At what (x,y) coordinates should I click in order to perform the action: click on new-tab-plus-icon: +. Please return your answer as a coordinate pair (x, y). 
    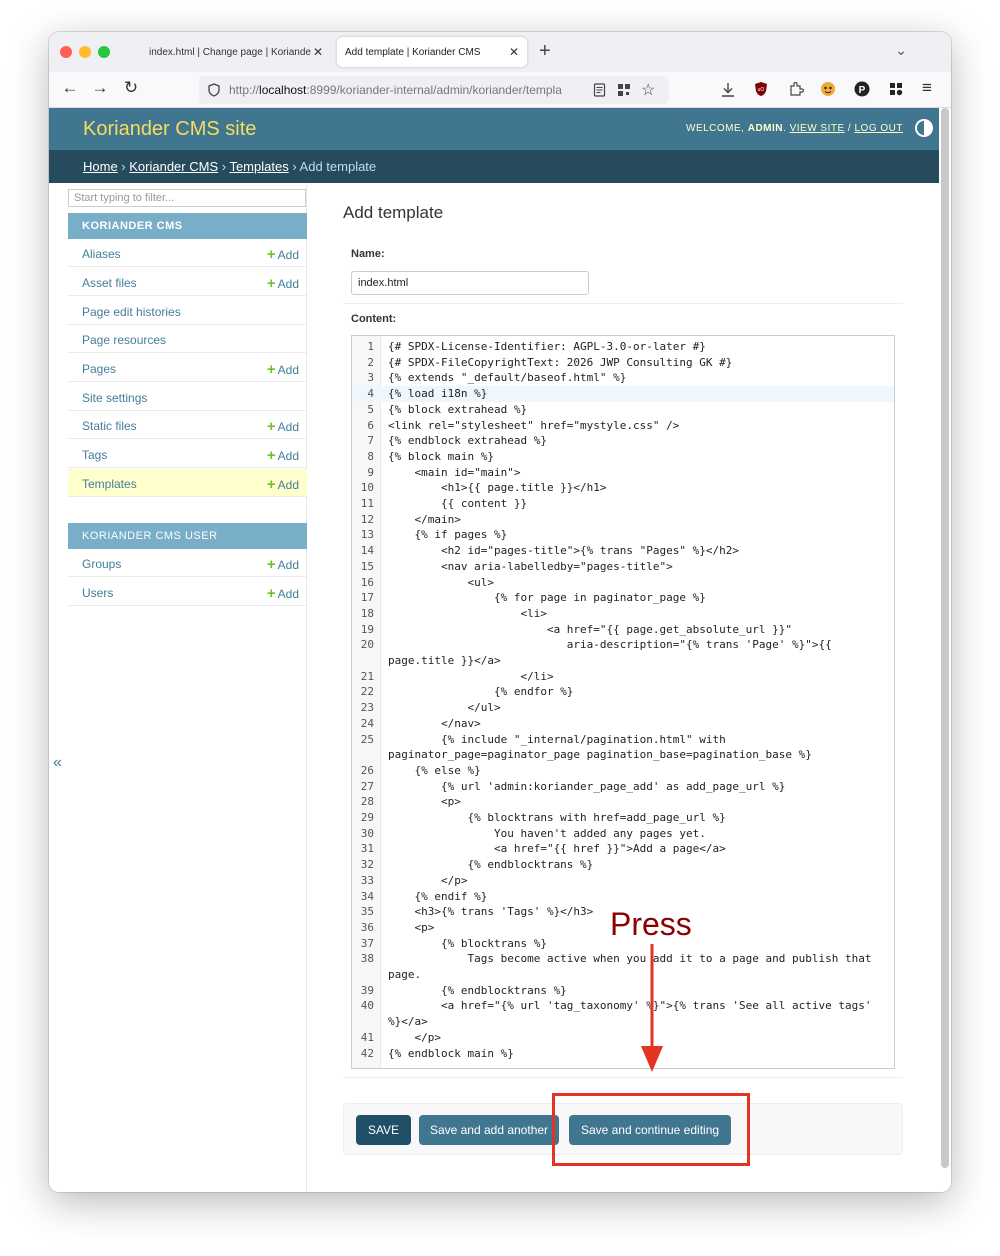
    Looking at the image, I should click on (545, 51).